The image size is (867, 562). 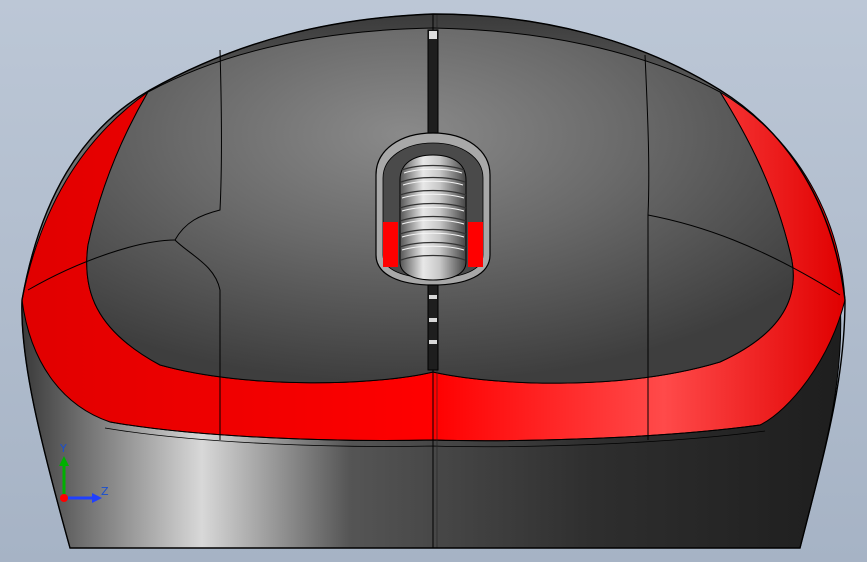 What do you see at coordinates (64, 461) in the screenshot?
I see `y-axis-arrowhead` at bounding box center [64, 461].